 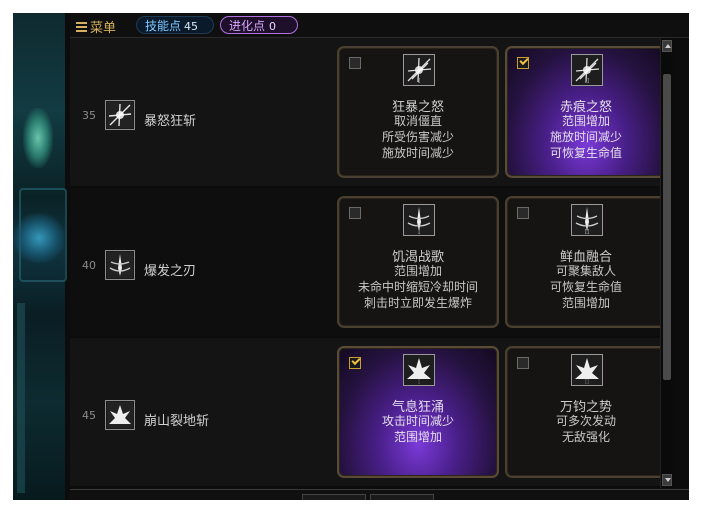 I want to click on evolution-points-badge: 进化点 0, so click(x=259, y=25).